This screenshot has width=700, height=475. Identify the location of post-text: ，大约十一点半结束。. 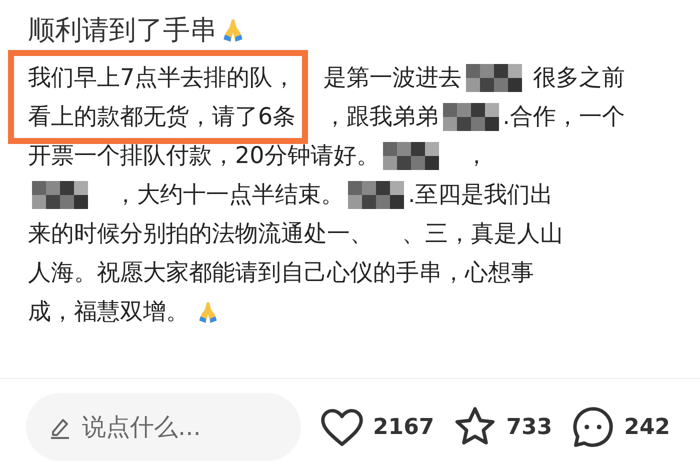
(228, 195).